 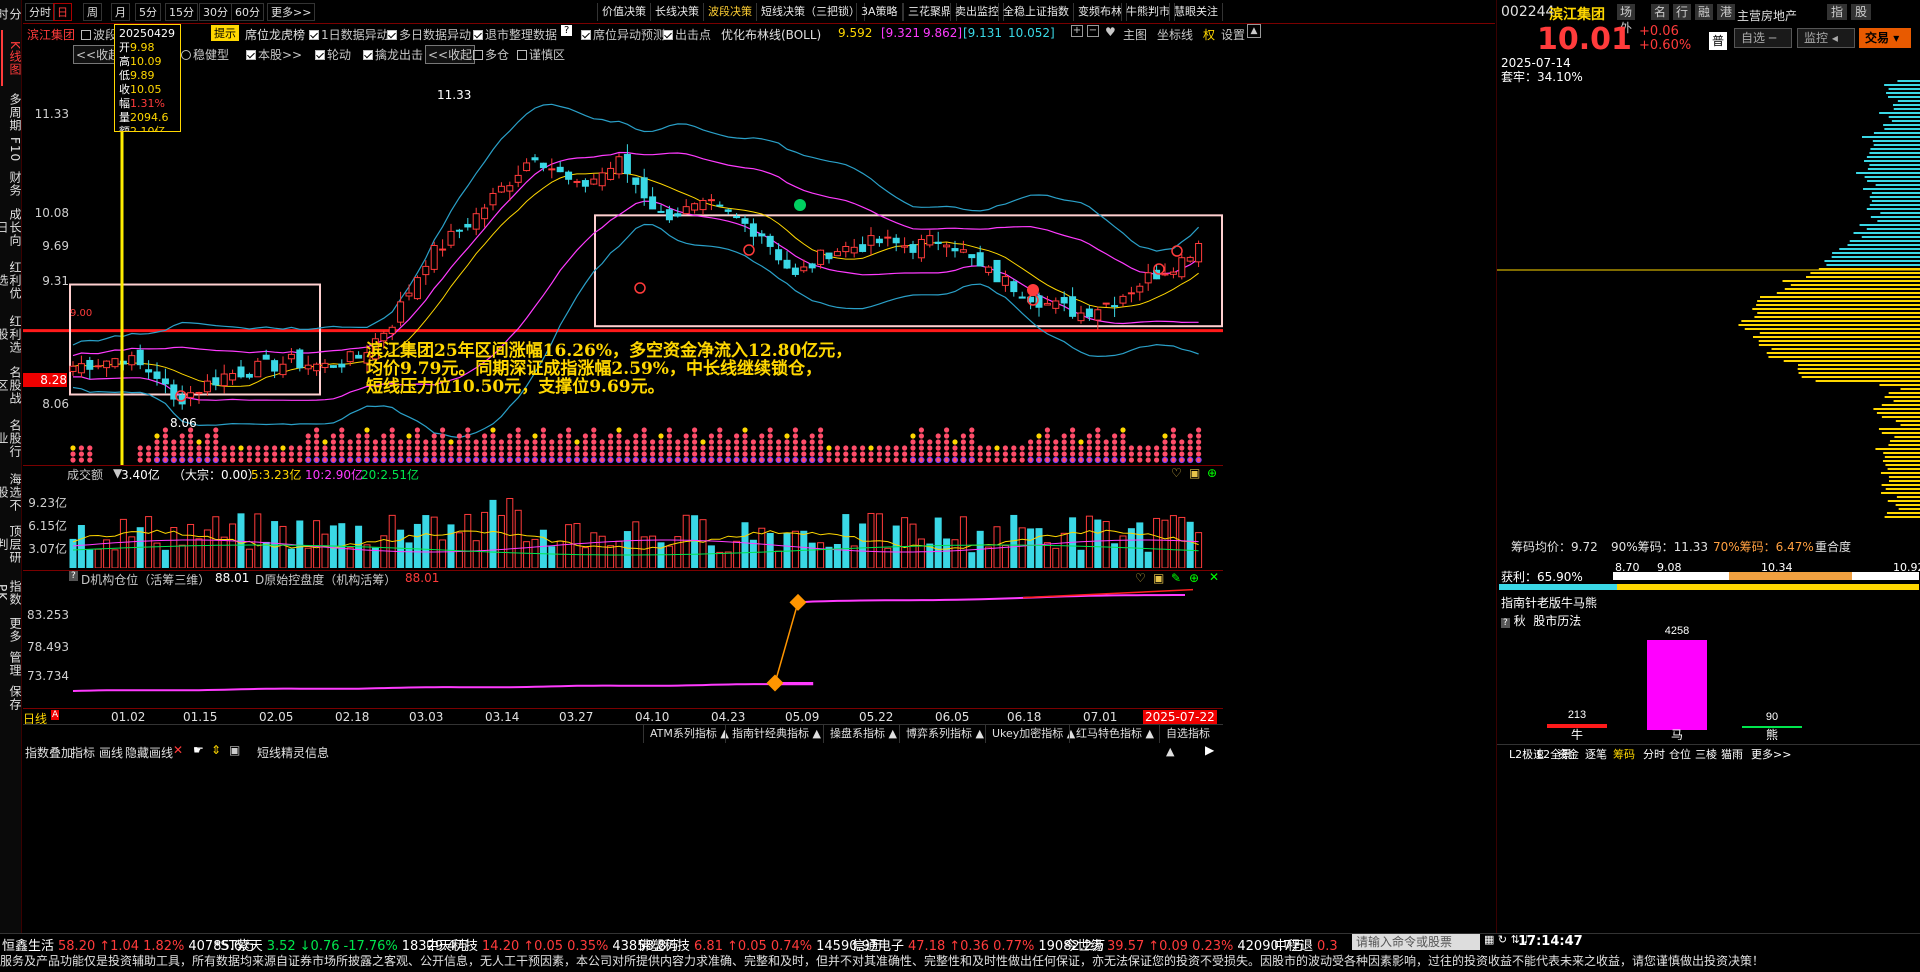 I want to click on sidebar-tab: 名股战区, so click(x=11, y=385).